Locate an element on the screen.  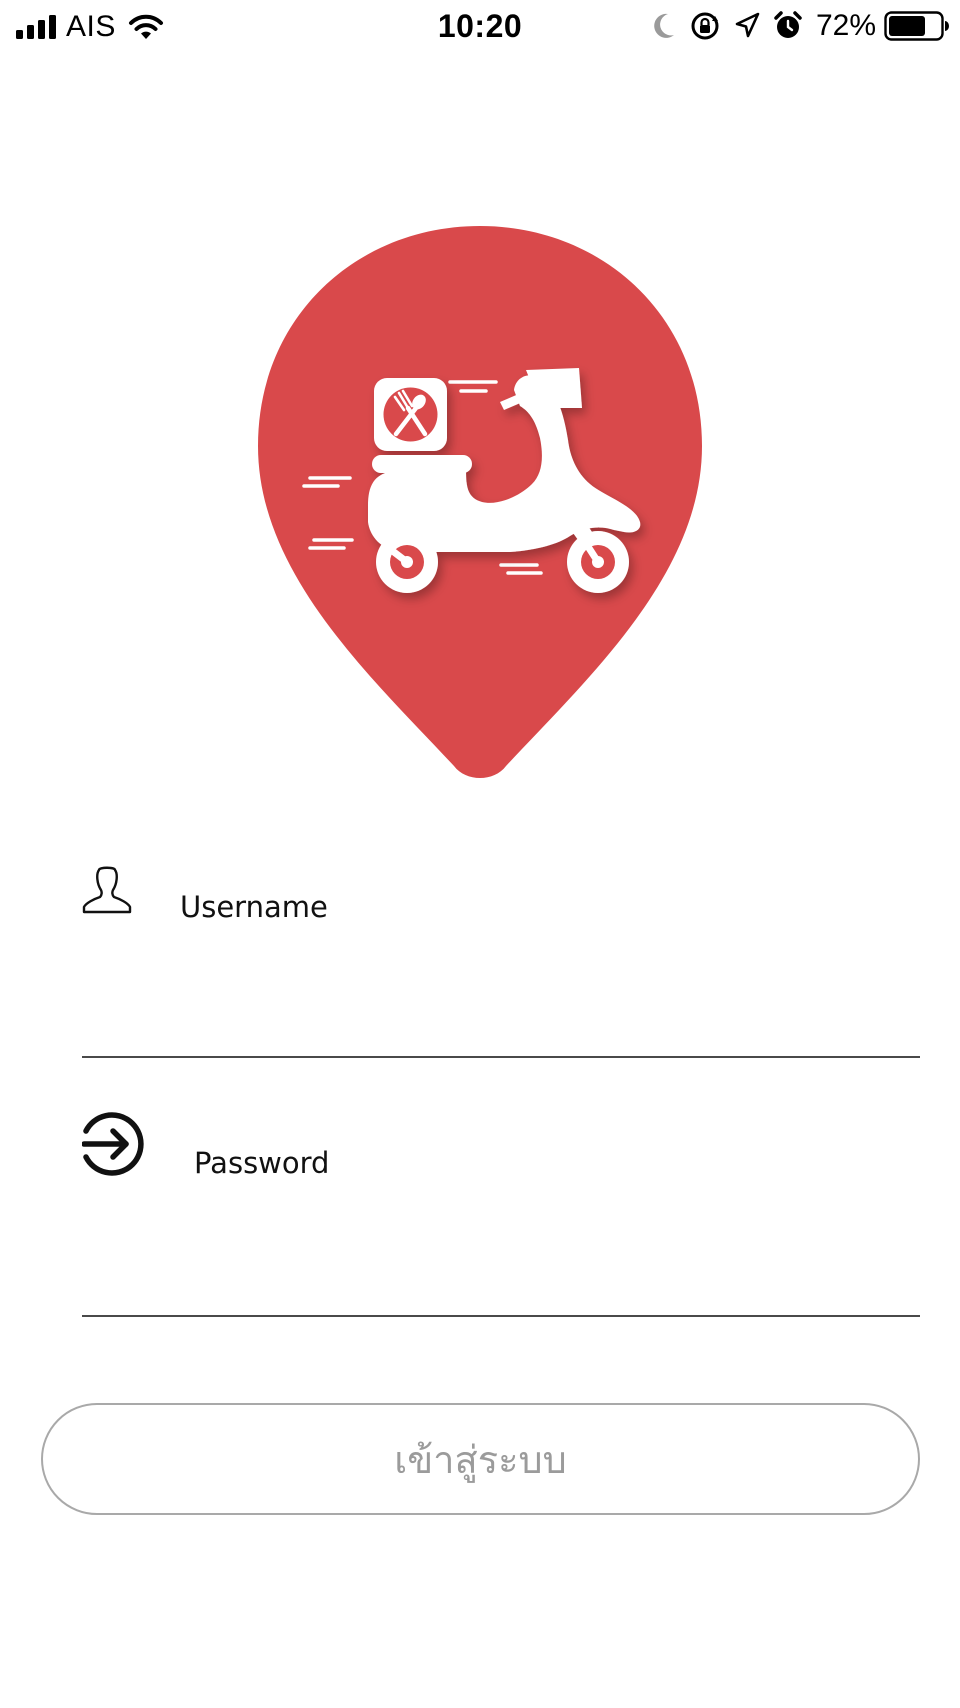
login-button-label: เข้าสู่ระบบ is located at coordinates (480, 1459).